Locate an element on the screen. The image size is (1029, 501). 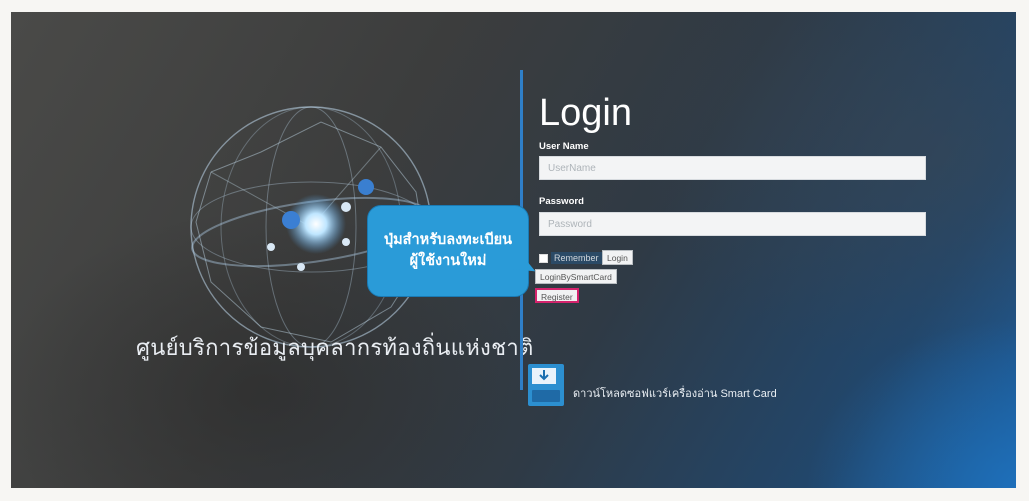
login-title: Login is located at coordinates (585, 113).